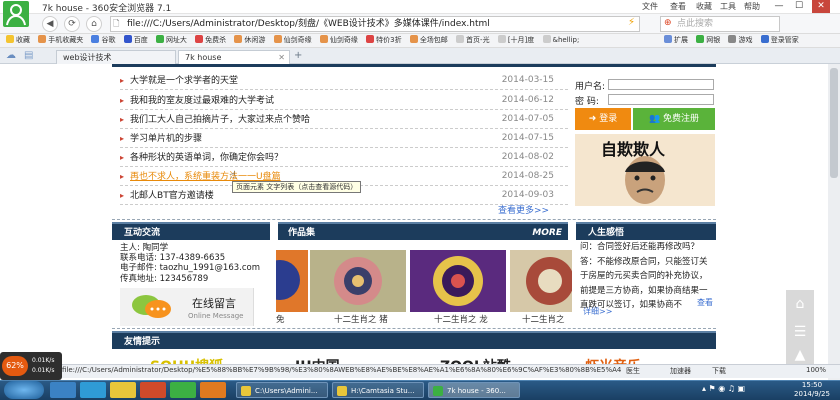 This screenshot has width=840, height=400. Describe the element at coordinates (234, 57) in the screenshot. I see `tab-7k-house: 7k house ✕` at that location.